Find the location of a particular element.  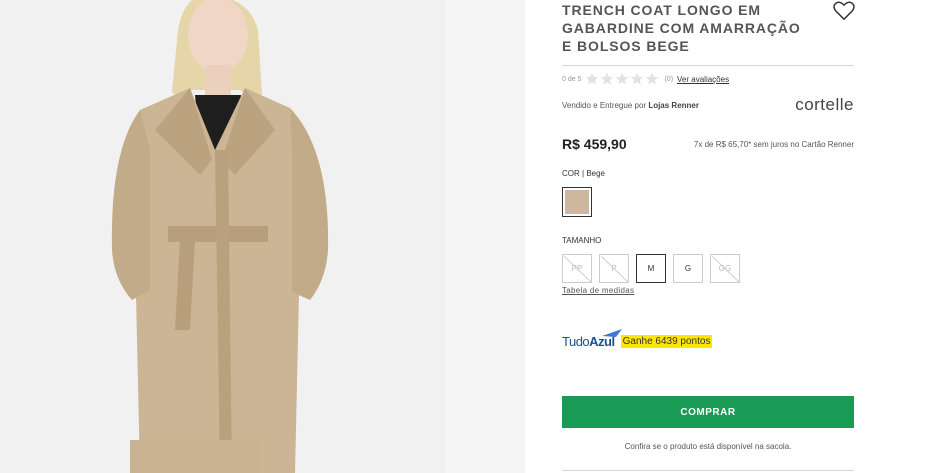

size-option-pp: PP is located at coordinates (577, 268).